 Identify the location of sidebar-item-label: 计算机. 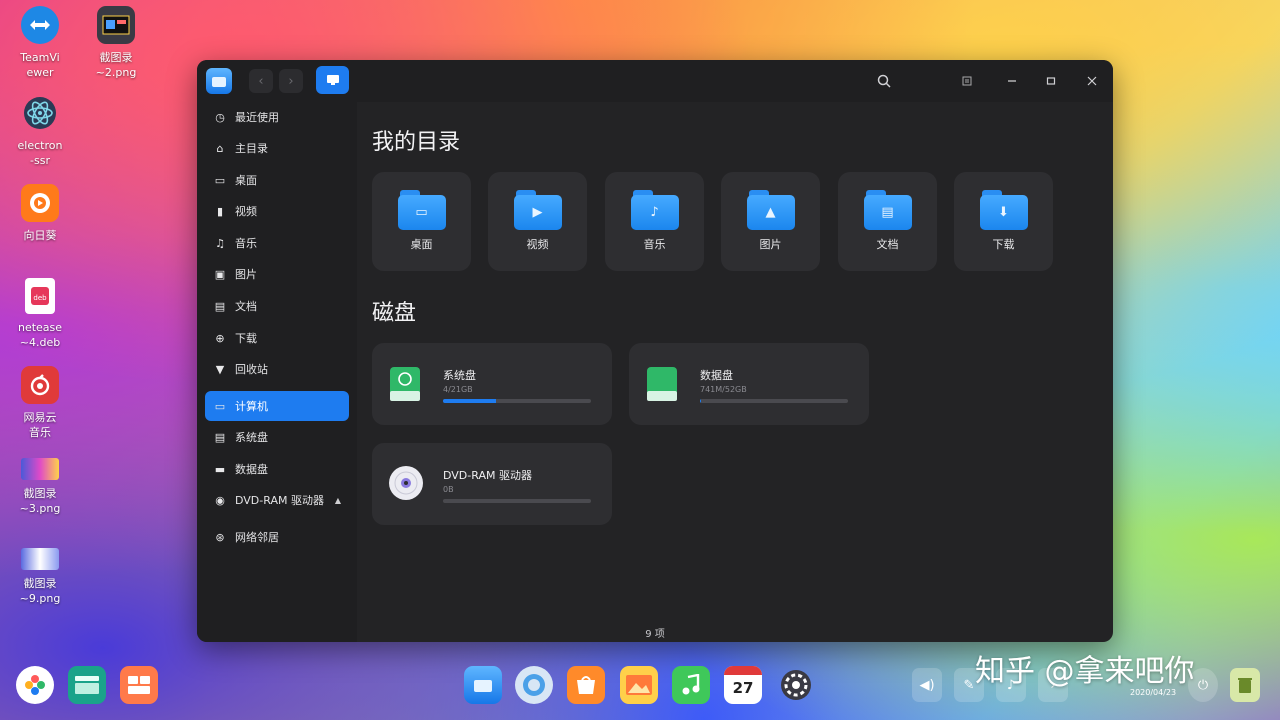
(251, 406).